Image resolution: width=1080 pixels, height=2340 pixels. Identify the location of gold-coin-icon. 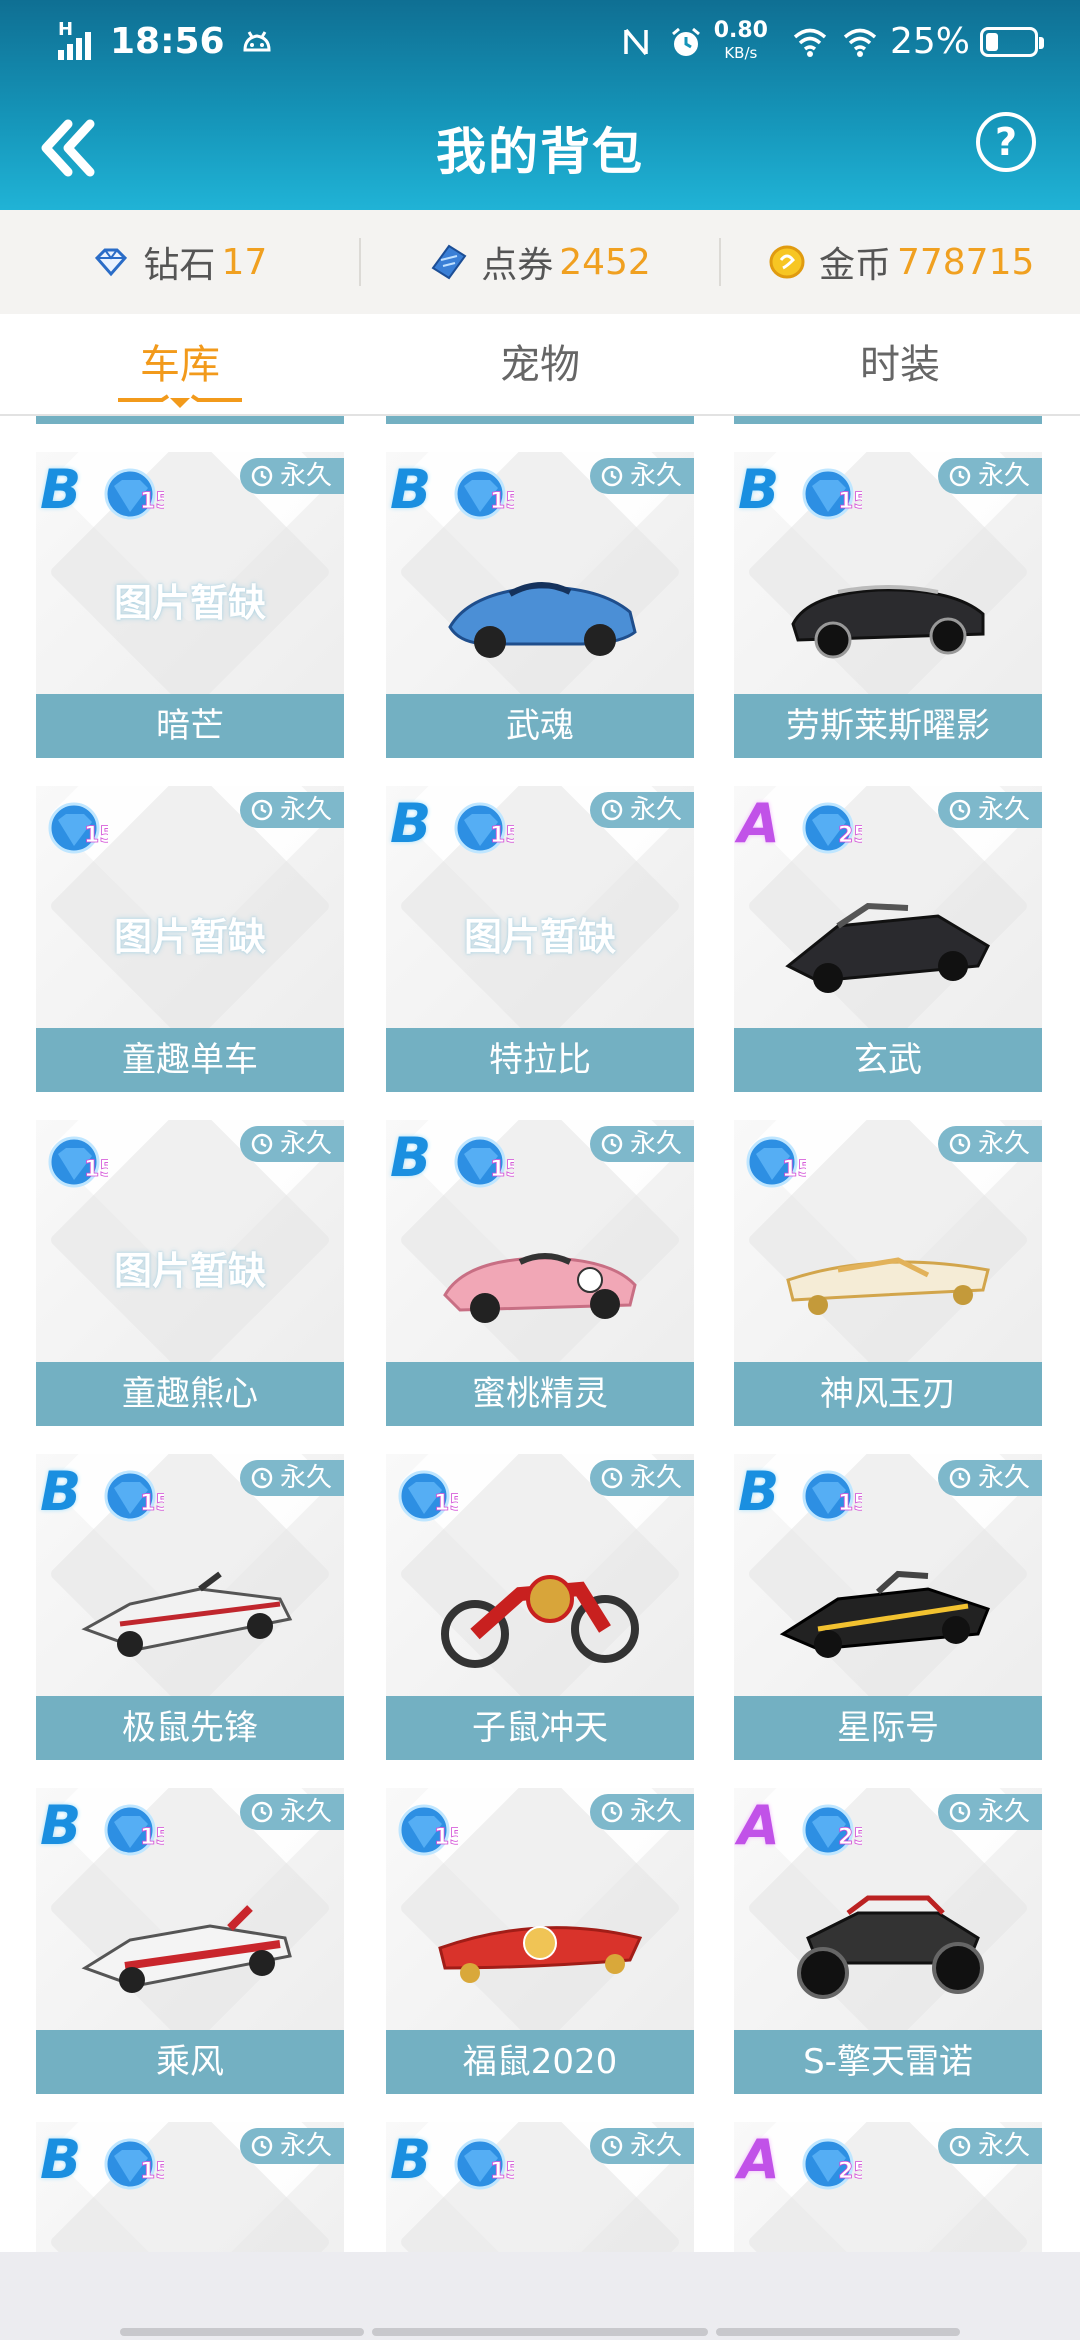
(787, 262).